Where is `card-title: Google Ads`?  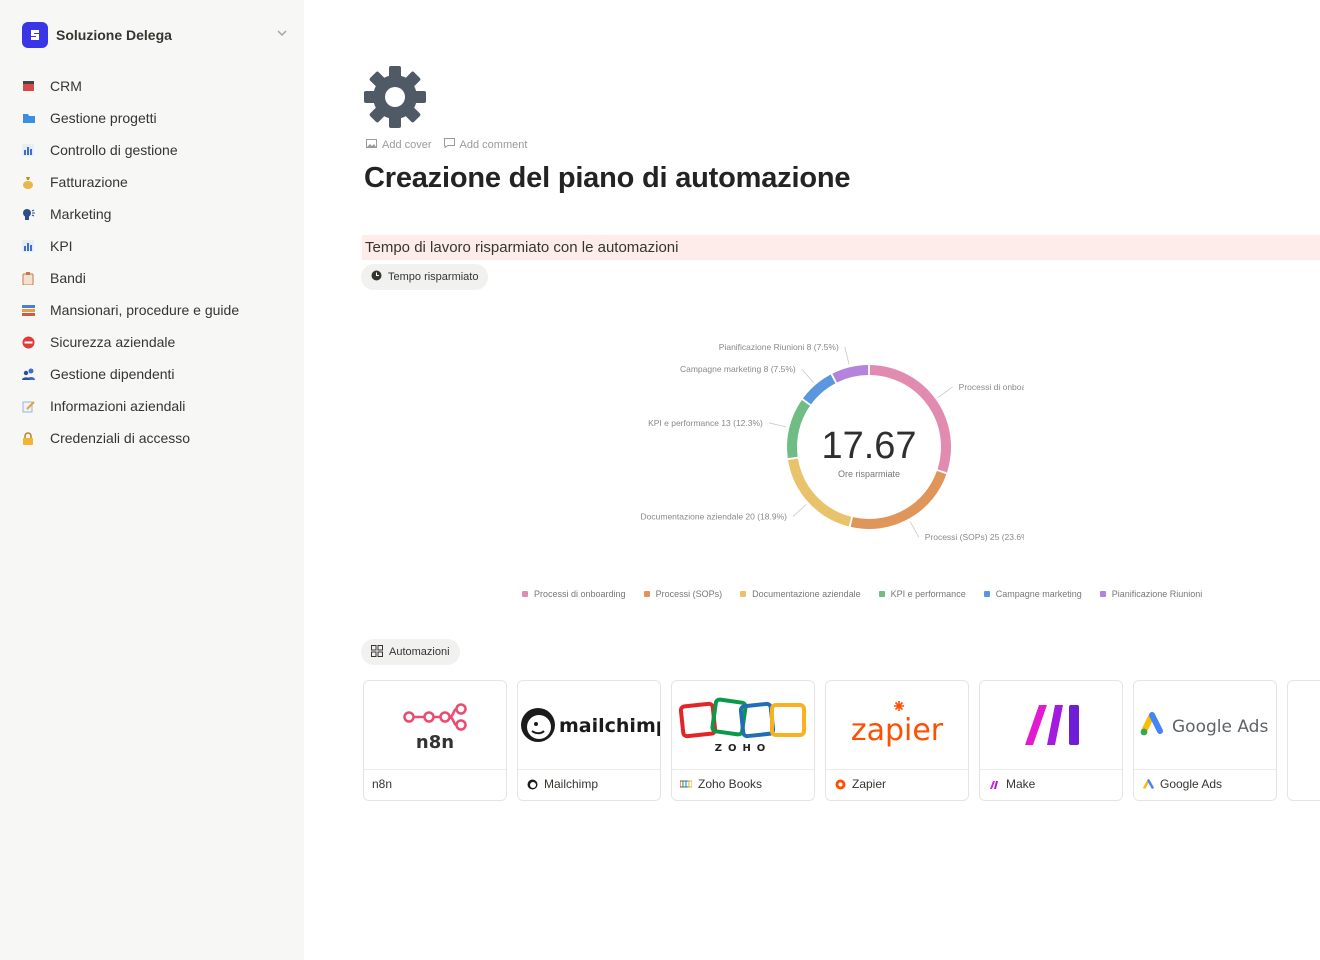
card-title: Google Ads is located at coordinates (1182, 784).